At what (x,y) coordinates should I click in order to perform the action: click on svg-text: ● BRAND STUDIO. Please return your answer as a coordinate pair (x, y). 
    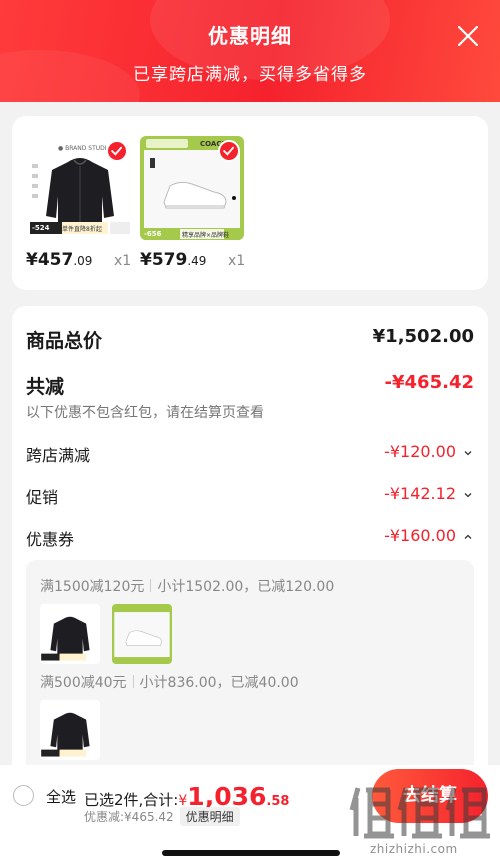
    Looking at the image, I should click on (85, 148).